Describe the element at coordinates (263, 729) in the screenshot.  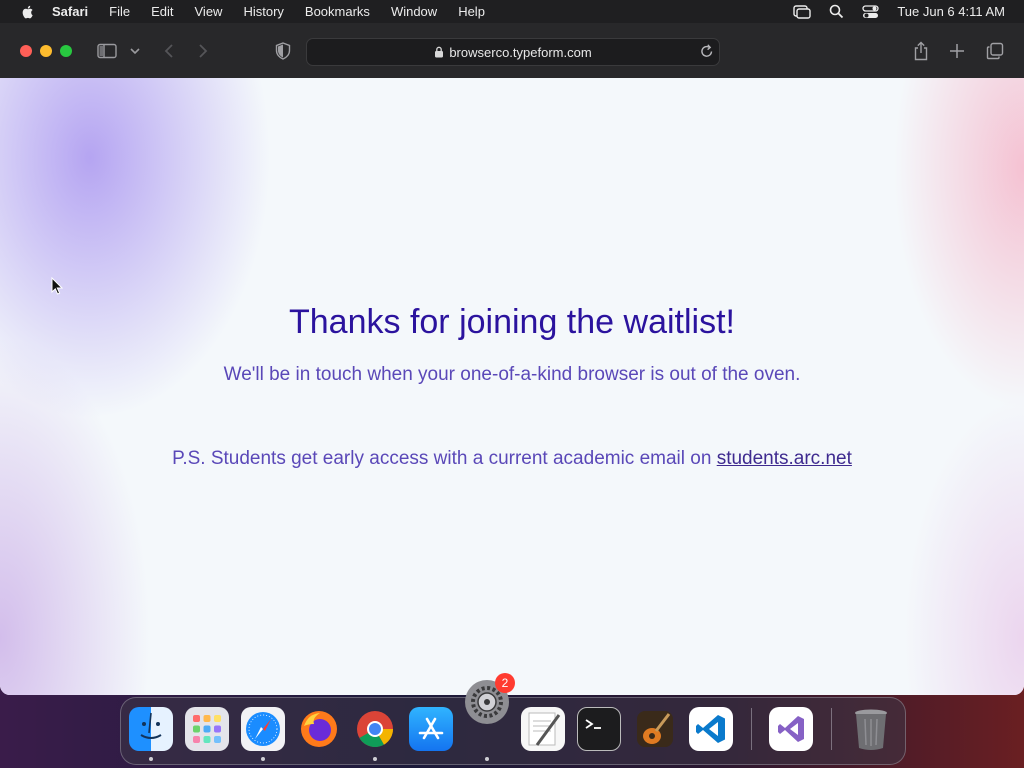
I see `safari-icon` at that location.